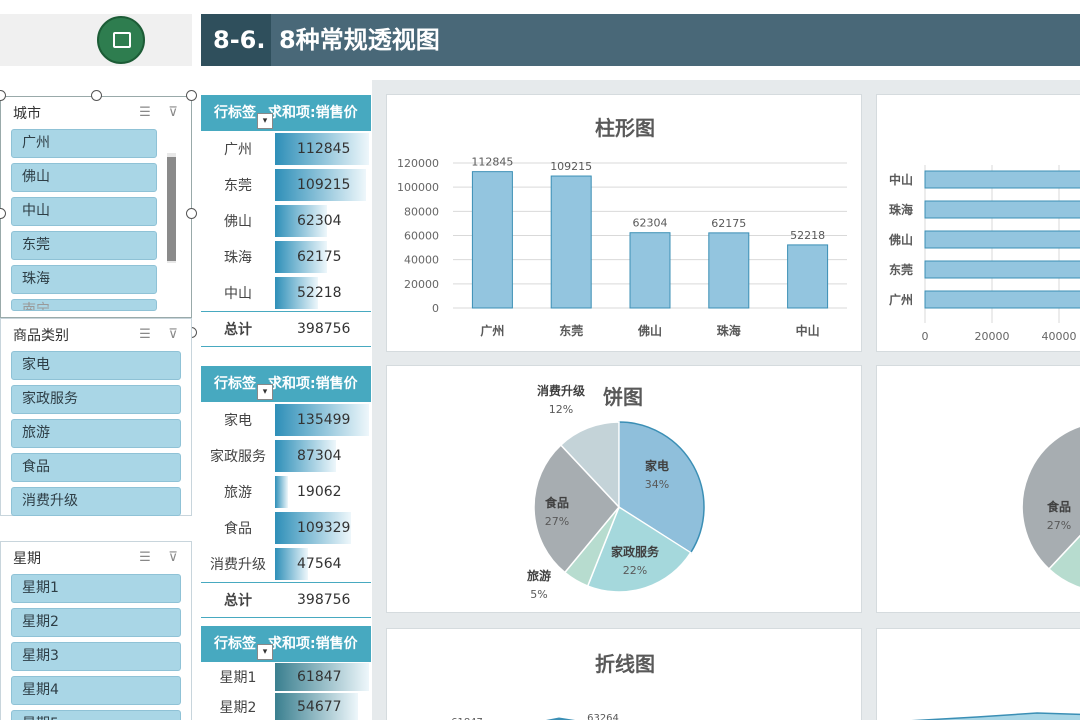  Describe the element at coordinates (96, 622) in the screenshot. I see `week-item: 星期2` at that location.